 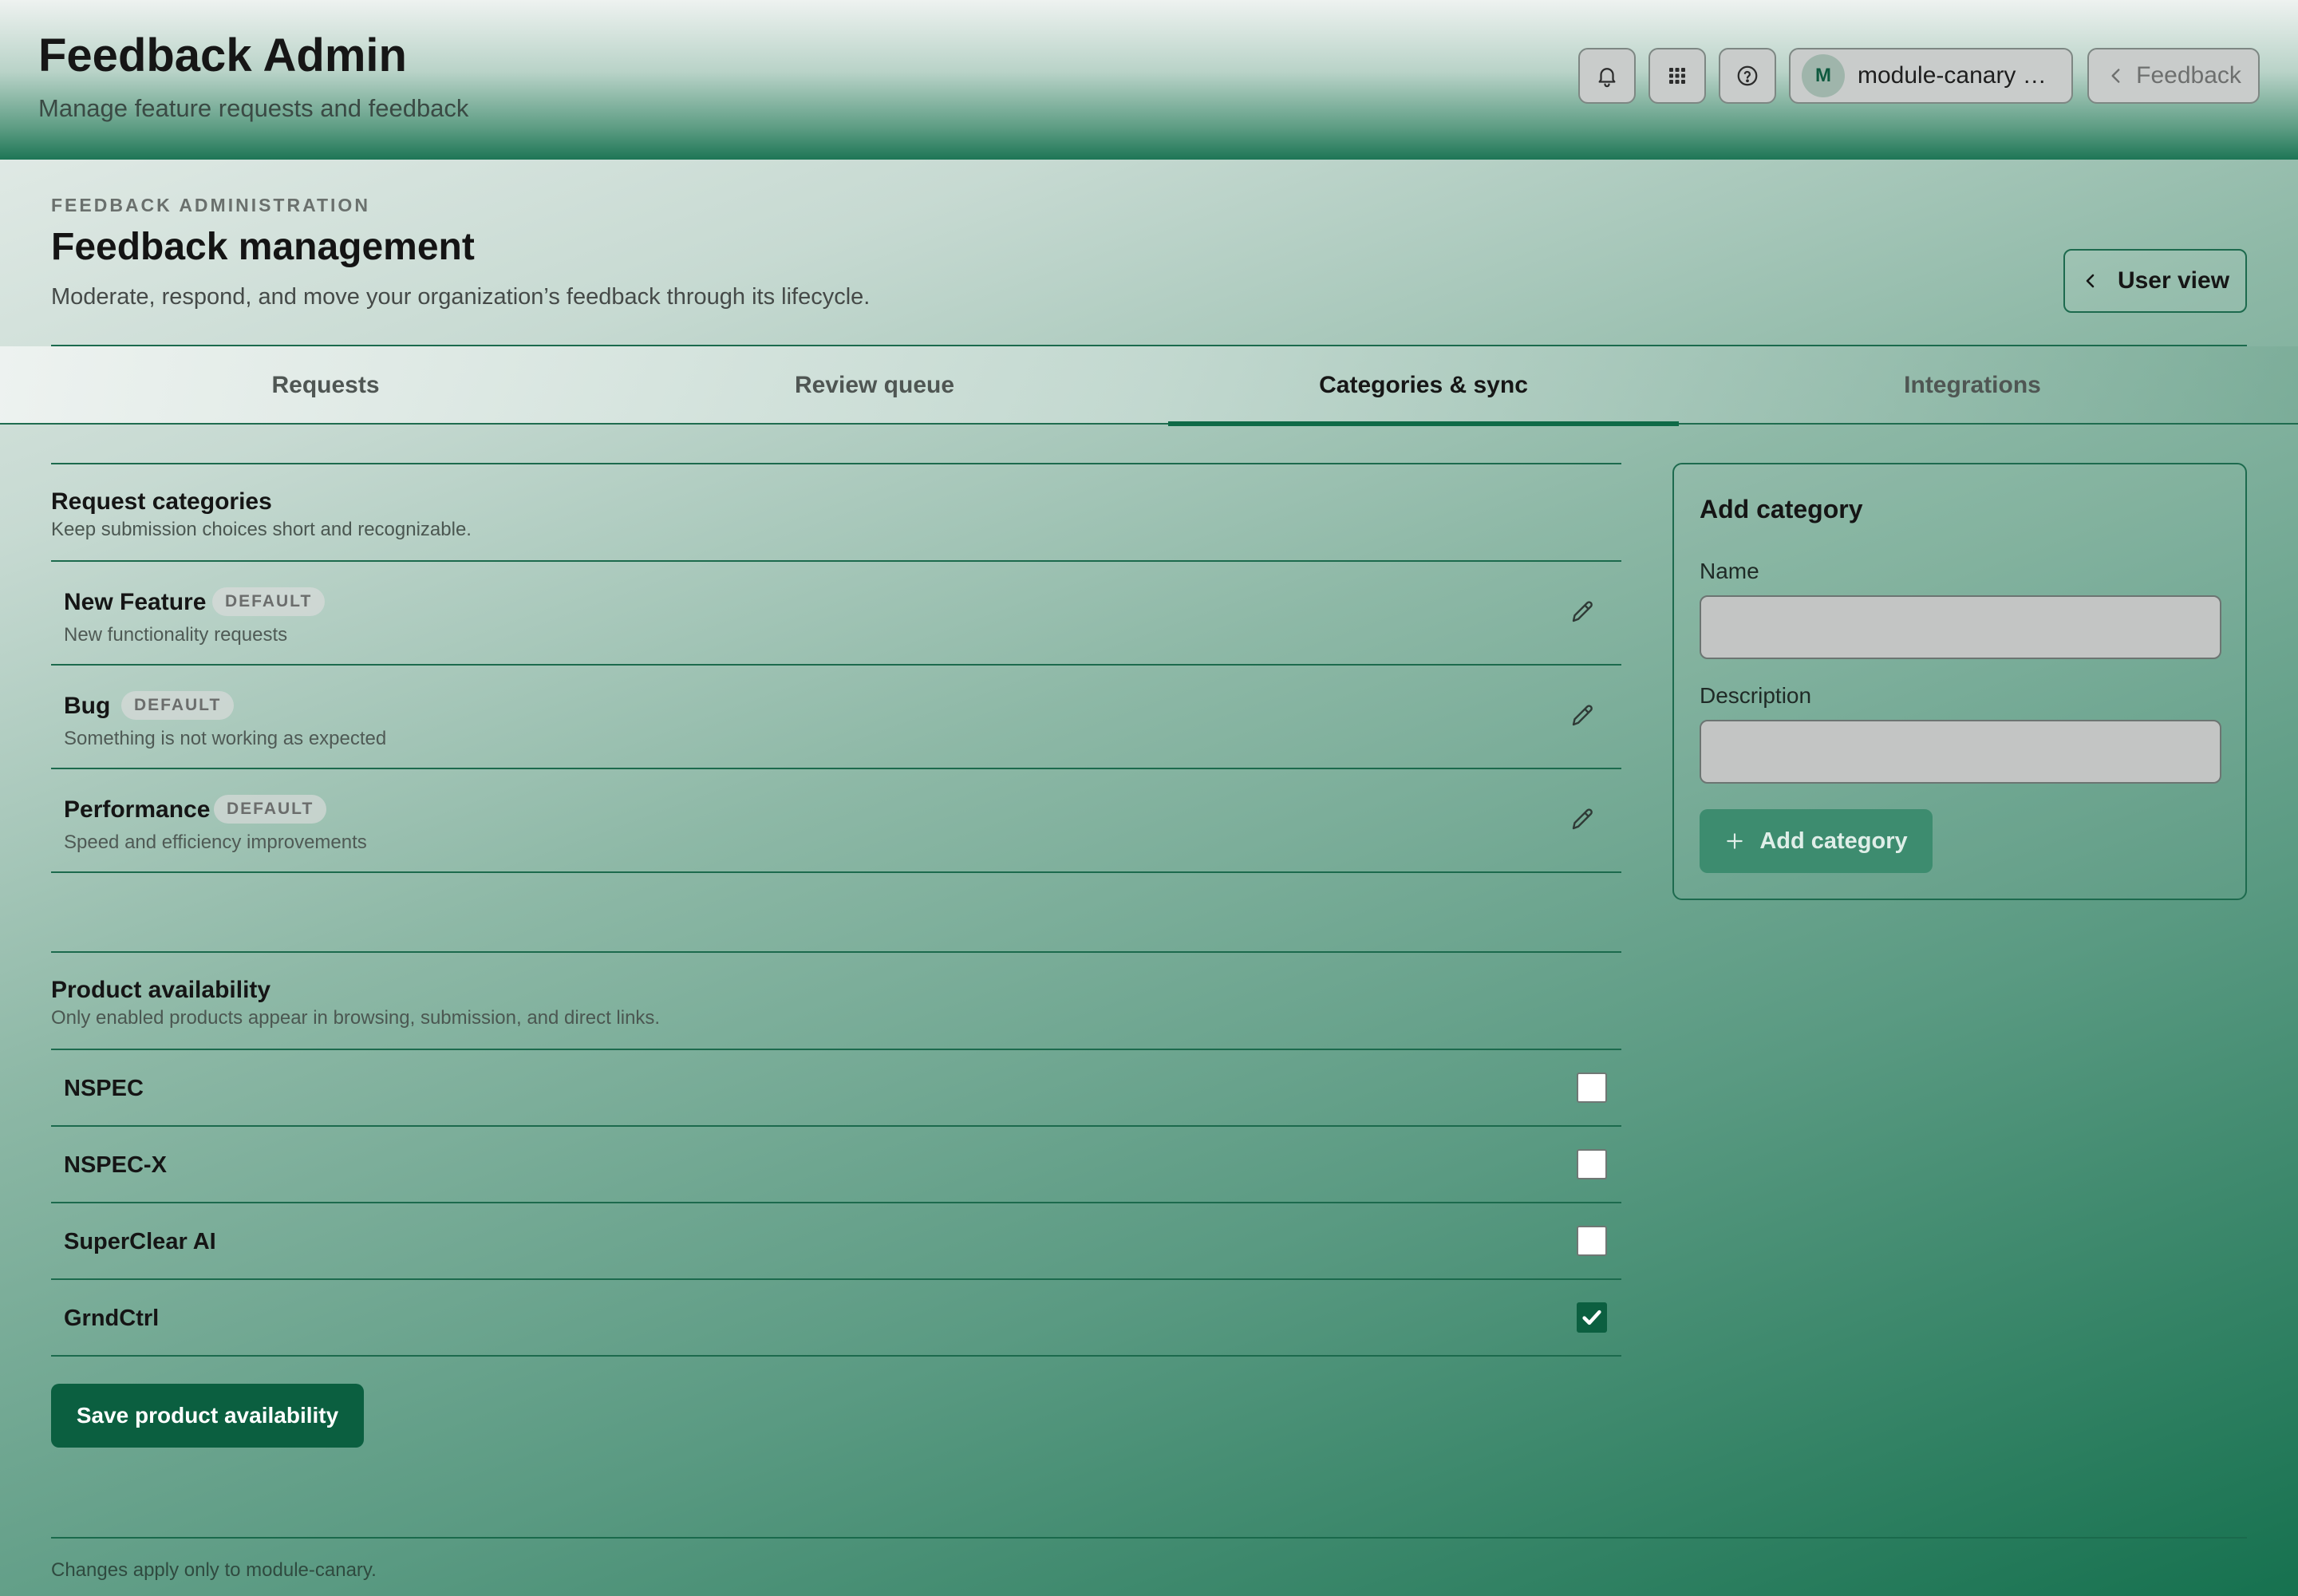 What do you see at coordinates (1424, 386) in the screenshot?
I see `tab-categories-sync: Categories & sync` at bounding box center [1424, 386].